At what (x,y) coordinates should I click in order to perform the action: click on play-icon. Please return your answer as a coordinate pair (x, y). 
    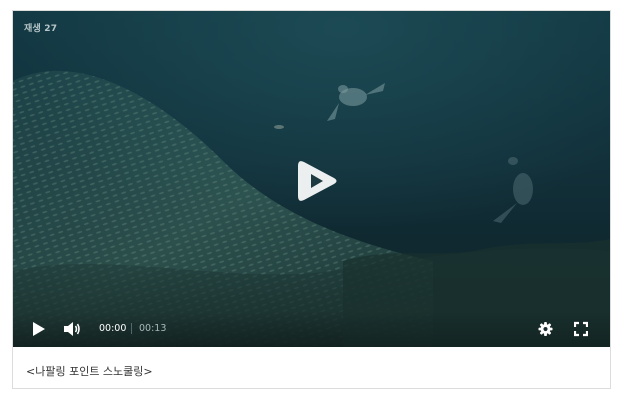
    Looking at the image, I should click on (39, 329).